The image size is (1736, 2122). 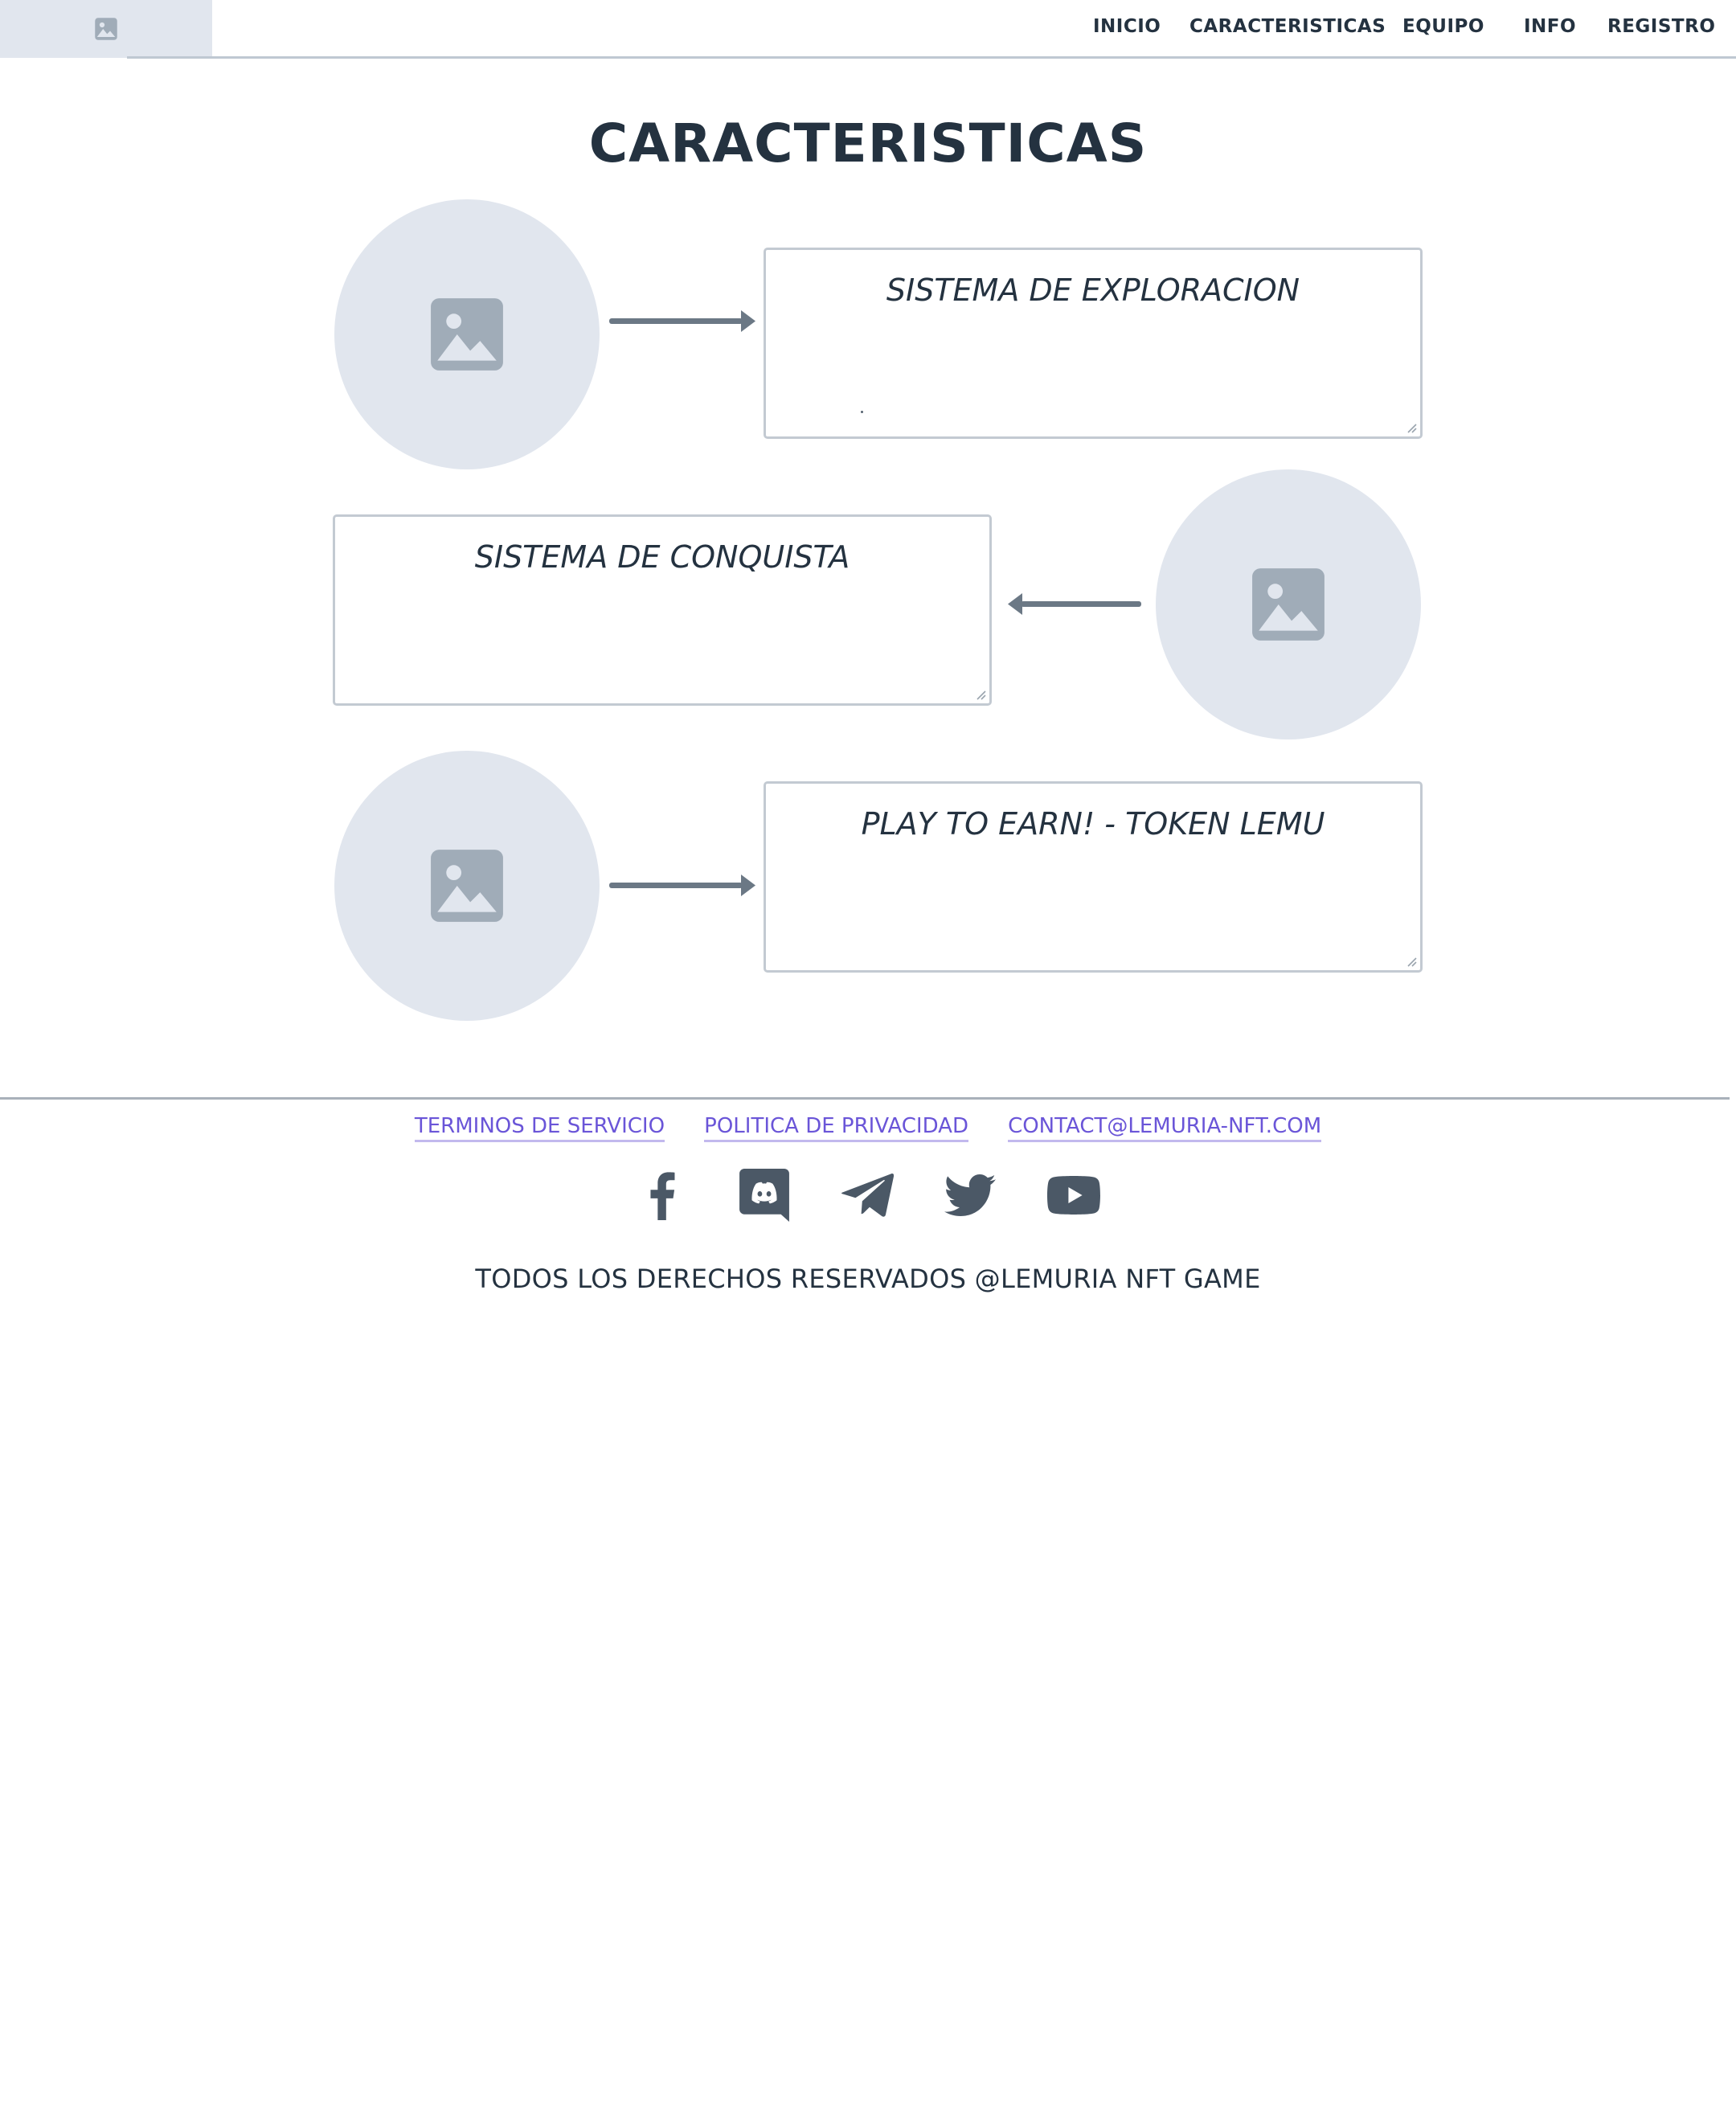 I want to click on footer-link-privacidad: POLITICA DE PRIVACIDAD, so click(x=836, y=1128).